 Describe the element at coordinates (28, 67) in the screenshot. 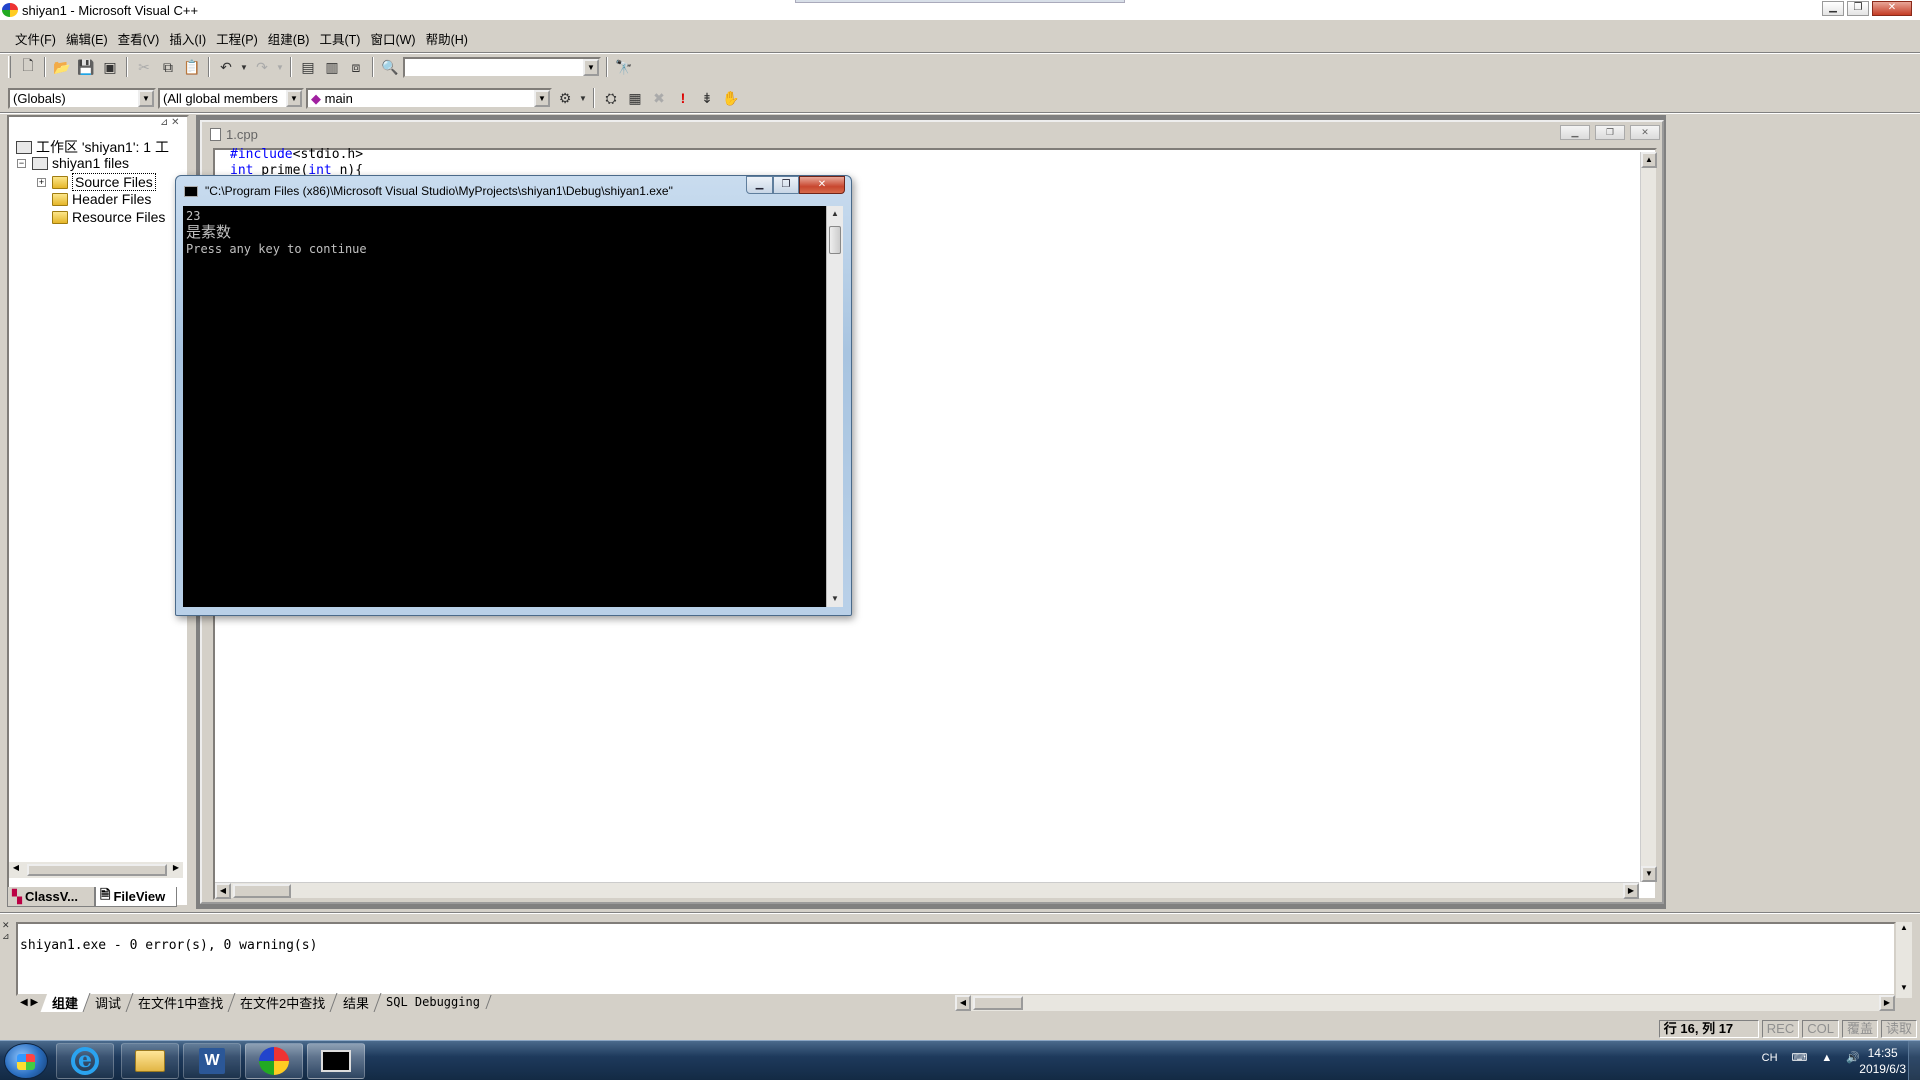

I see `new-file-icon: 🗋` at that location.